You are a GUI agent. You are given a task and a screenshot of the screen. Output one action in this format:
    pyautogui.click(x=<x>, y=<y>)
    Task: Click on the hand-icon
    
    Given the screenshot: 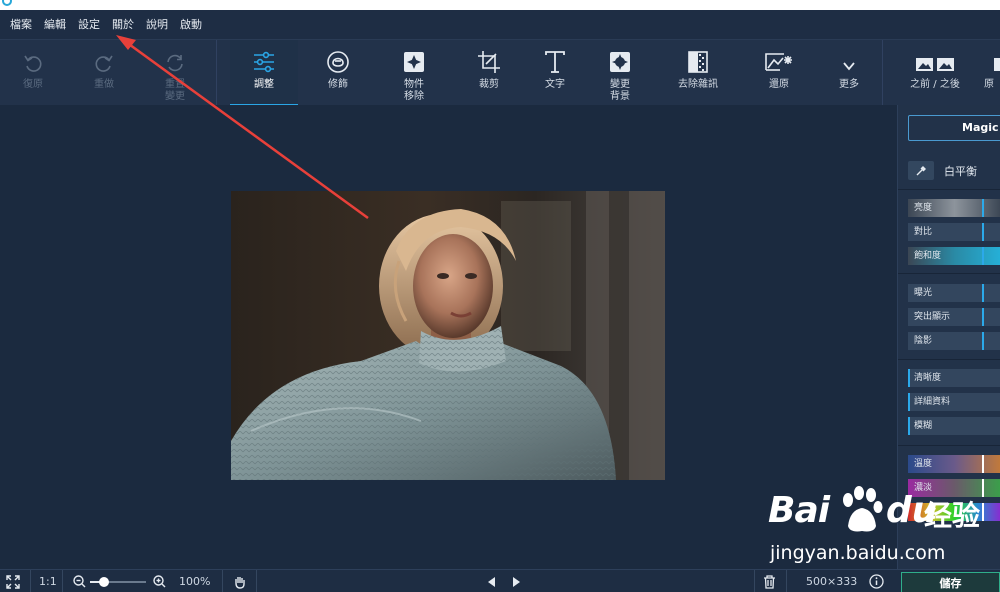 What is the action you would take?
    pyautogui.click(x=240, y=581)
    